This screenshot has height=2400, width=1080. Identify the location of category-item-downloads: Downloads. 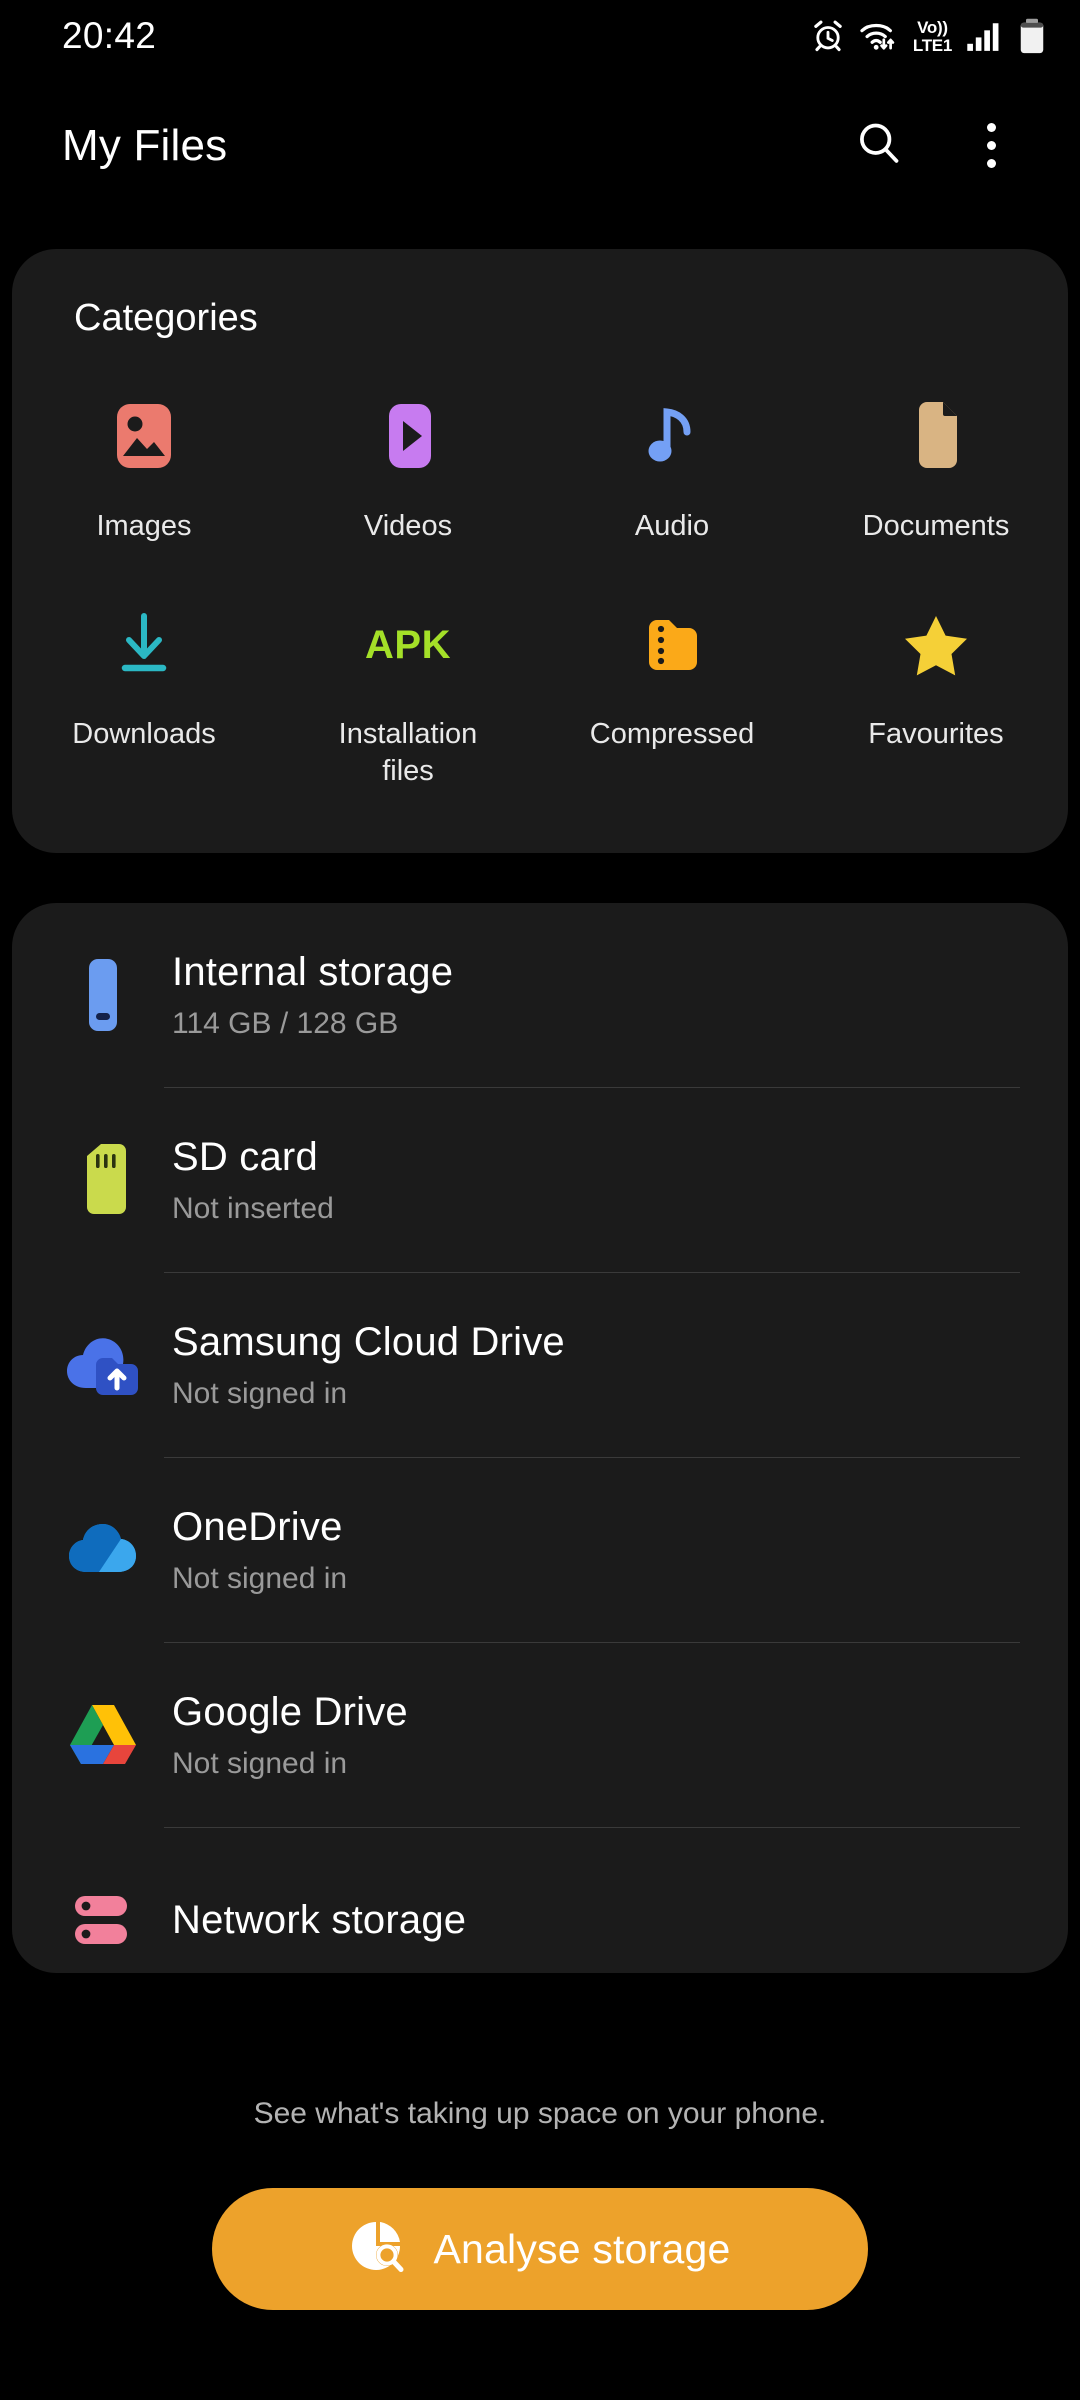
(144, 686).